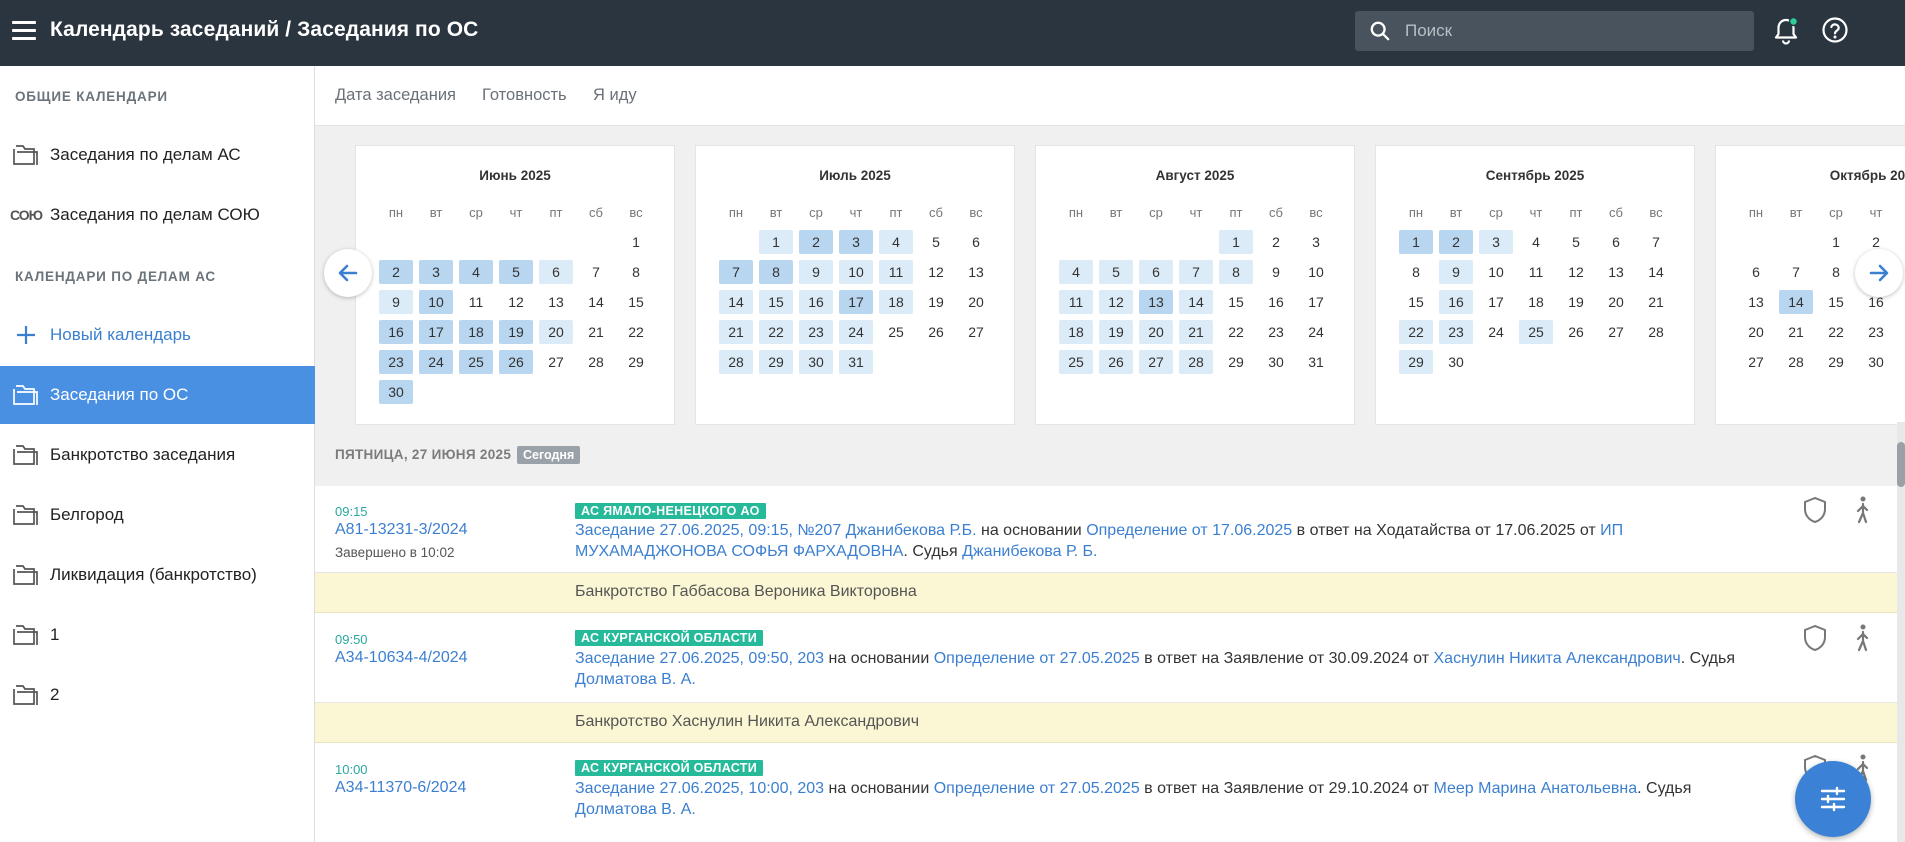 The height and width of the screenshot is (842, 1905). I want to click on tab-date: Дата заседания, so click(395, 95).